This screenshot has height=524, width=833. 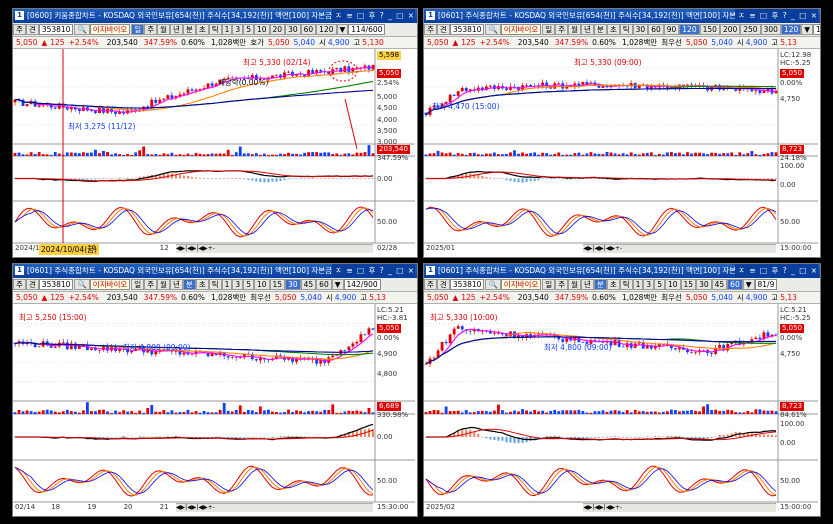 I want to click on minute-button-3: 120, so click(x=689, y=29).